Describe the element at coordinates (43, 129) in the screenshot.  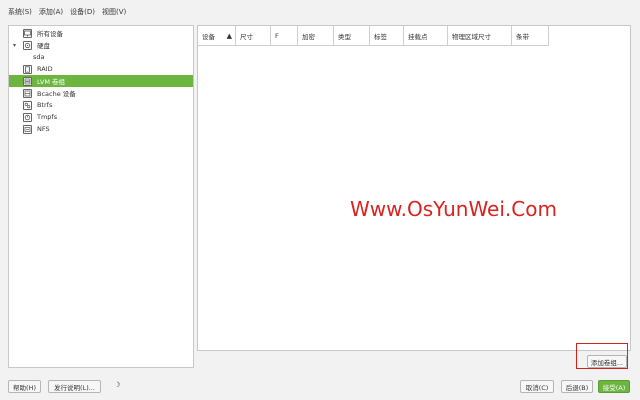
I see `tree-label: NFS` at that location.